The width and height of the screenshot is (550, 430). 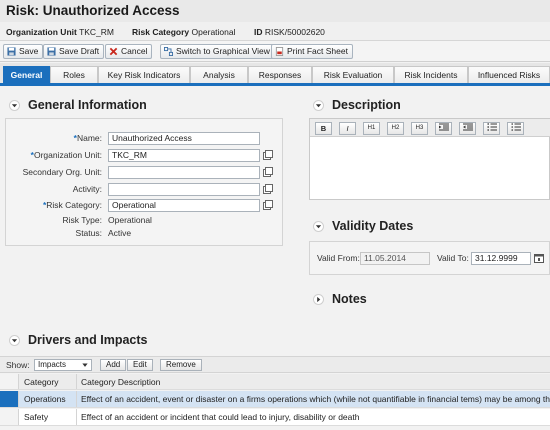 I want to click on category-meta: Risk Category Operational, so click(x=184, y=32).